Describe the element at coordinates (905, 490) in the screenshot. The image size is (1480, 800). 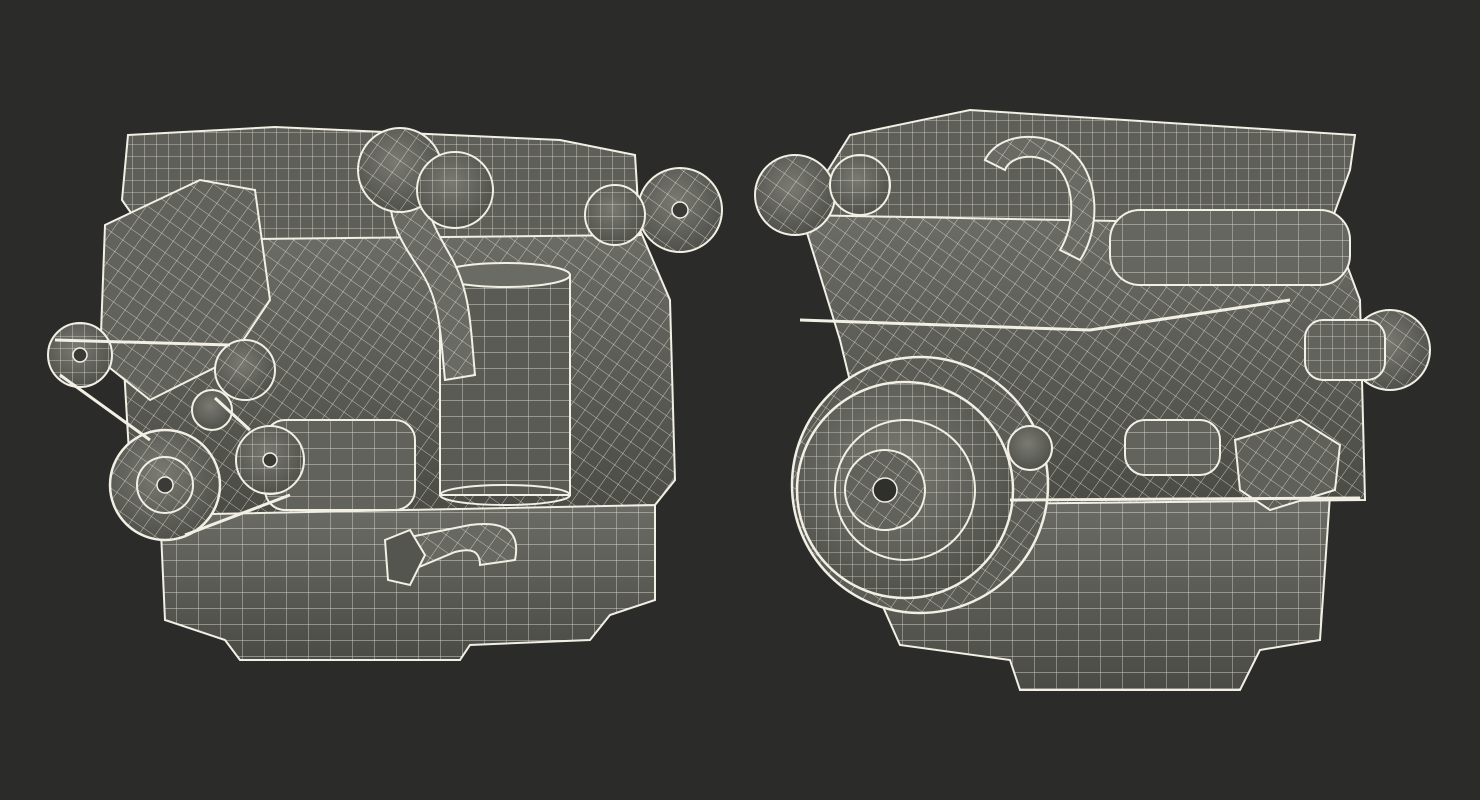
I see `flywheel` at that location.